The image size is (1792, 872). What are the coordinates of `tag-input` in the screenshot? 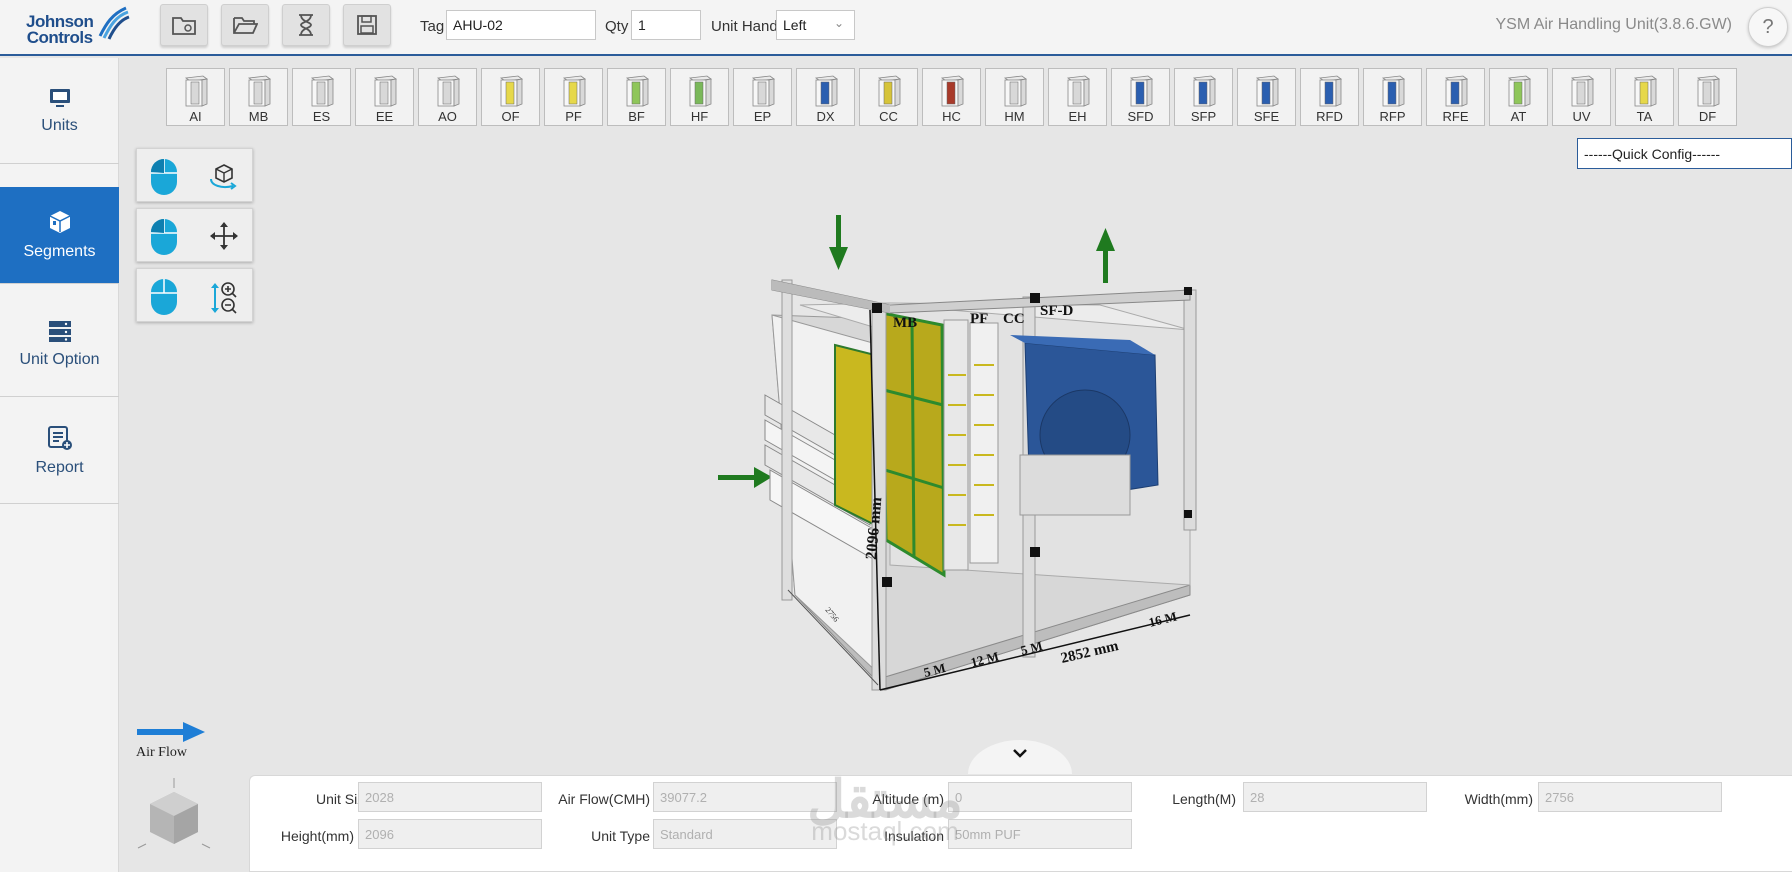 It's located at (521, 25).